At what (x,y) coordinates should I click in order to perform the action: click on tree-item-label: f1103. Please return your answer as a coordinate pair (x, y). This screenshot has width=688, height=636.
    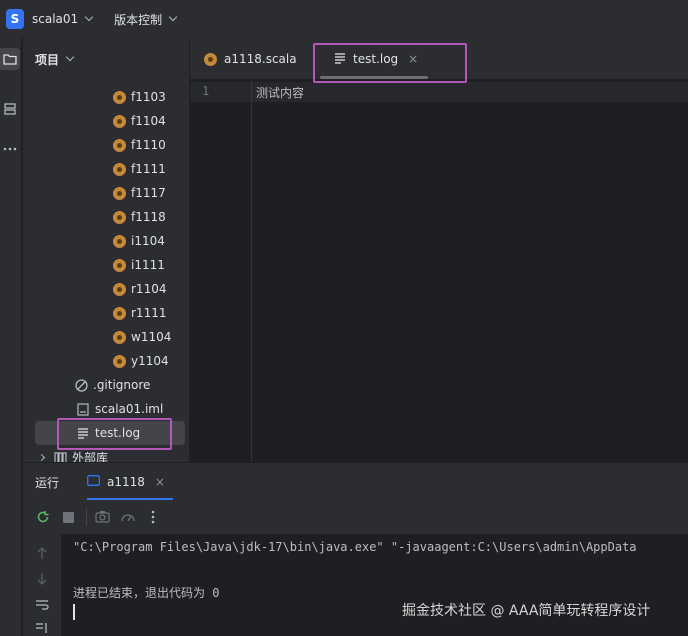
    Looking at the image, I should click on (148, 97).